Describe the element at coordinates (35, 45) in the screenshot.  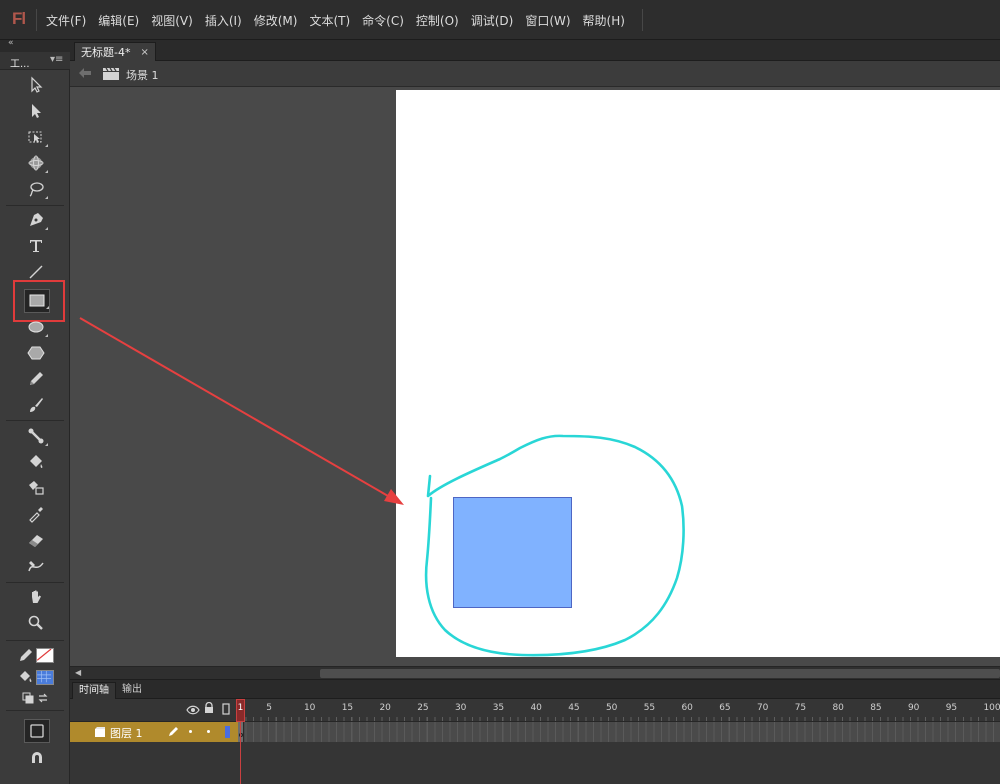
I see `tools-panel-header: «` at that location.